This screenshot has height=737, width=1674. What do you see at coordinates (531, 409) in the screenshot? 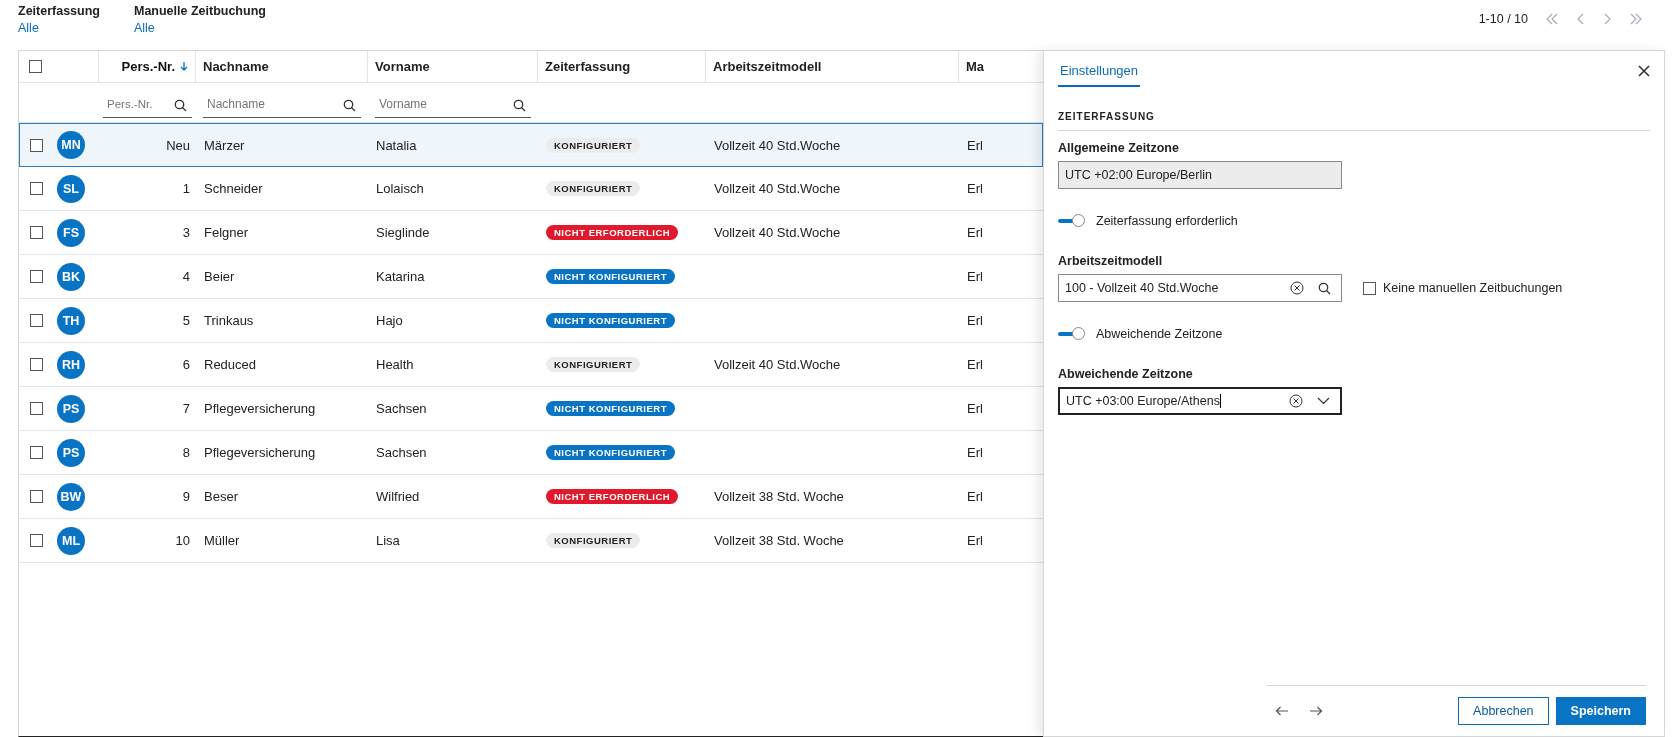
I see `table-row: PS 7 Pflegeversicherung Sachsen NICHT KONFIGURIERT Erl` at bounding box center [531, 409].